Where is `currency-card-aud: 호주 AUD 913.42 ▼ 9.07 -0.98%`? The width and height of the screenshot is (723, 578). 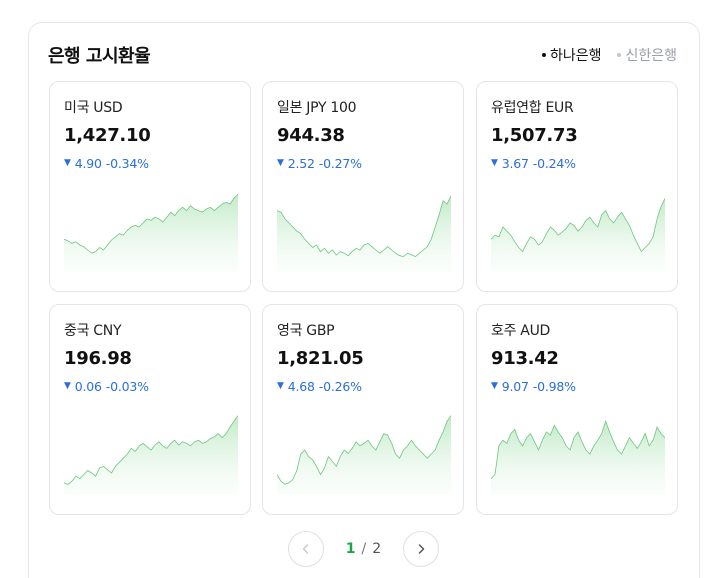
currency-card-aud: 호주 AUD 913.42 ▼ 9.07 -0.98% is located at coordinates (577, 409).